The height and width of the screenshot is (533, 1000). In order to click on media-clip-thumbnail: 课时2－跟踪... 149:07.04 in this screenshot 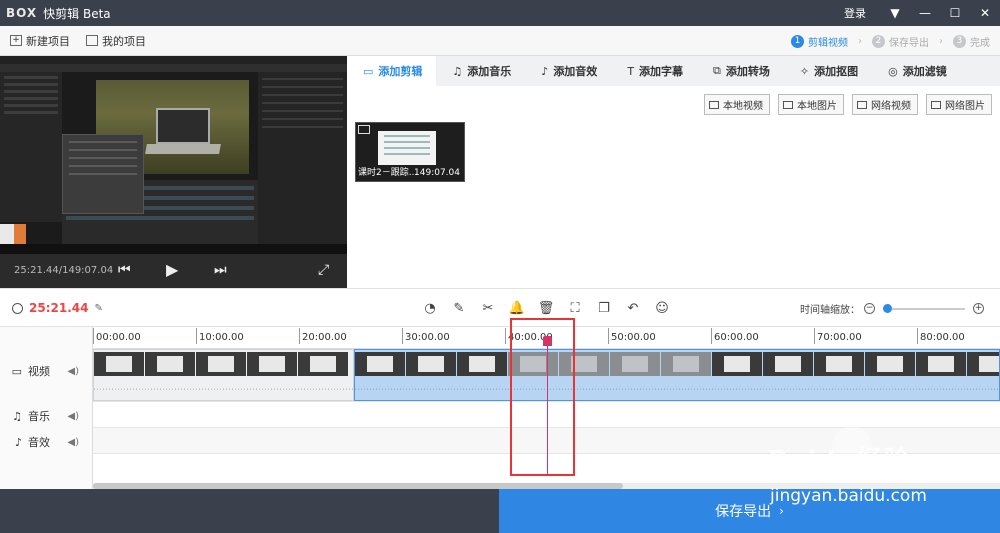, I will do `click(410, 152)`.